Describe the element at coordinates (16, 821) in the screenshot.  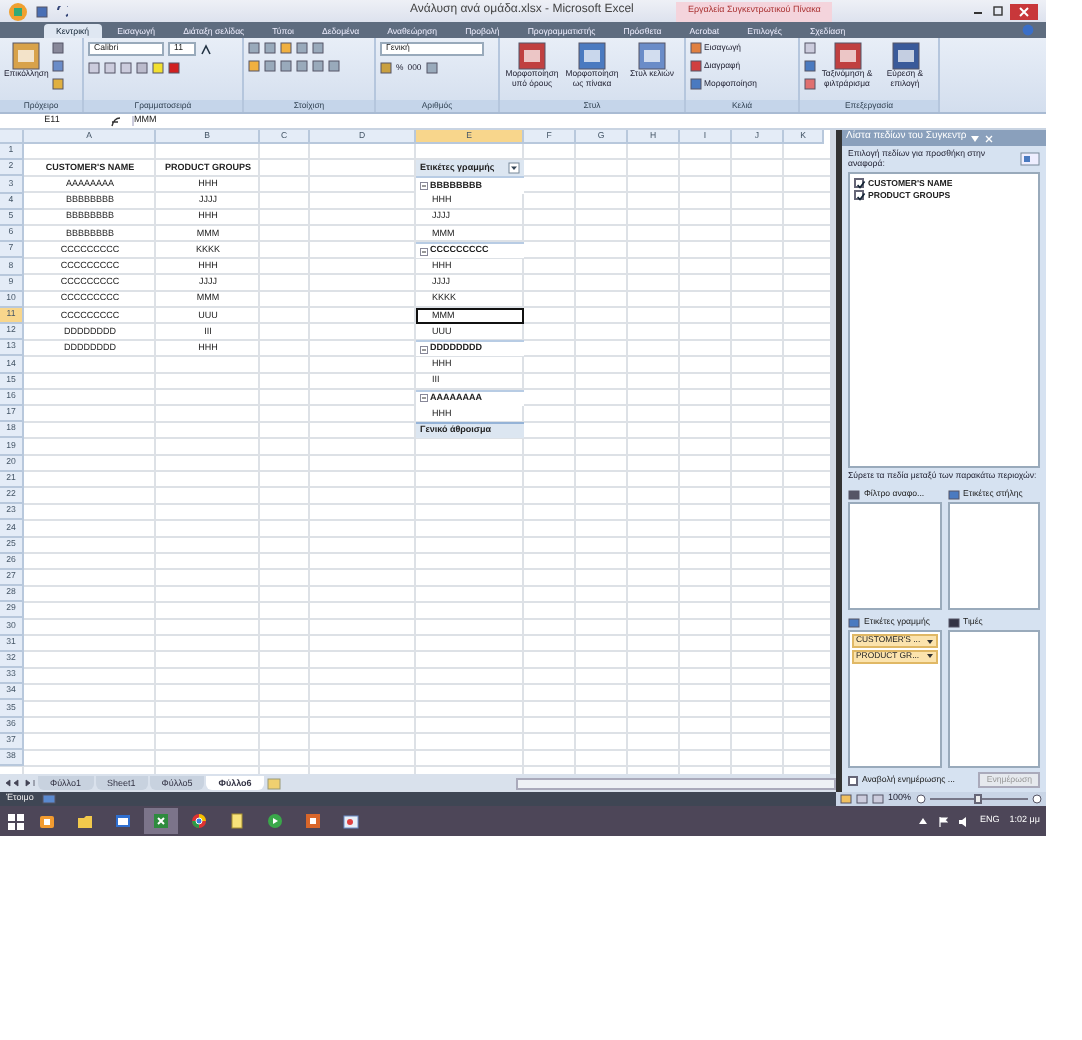
I see `start-icon` at that location.